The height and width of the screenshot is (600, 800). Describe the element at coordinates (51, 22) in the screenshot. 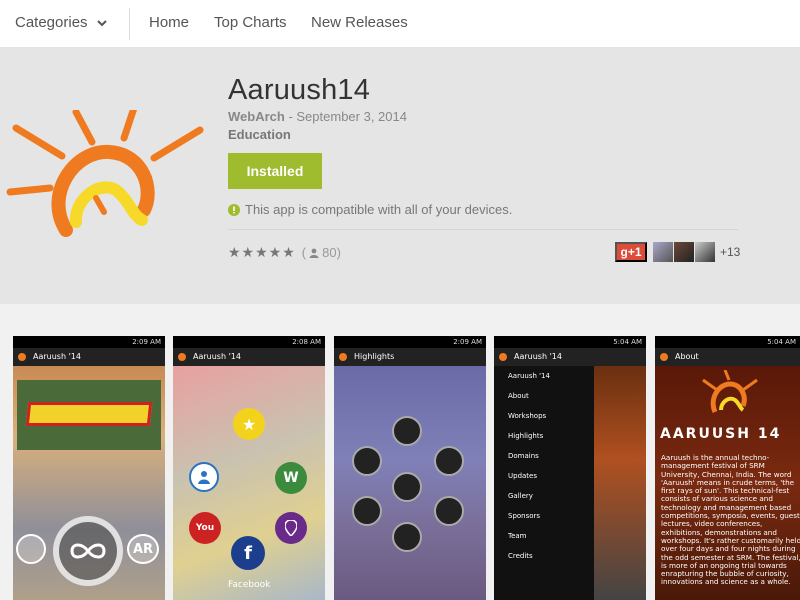

I see `categories-label: Categories` at that location.